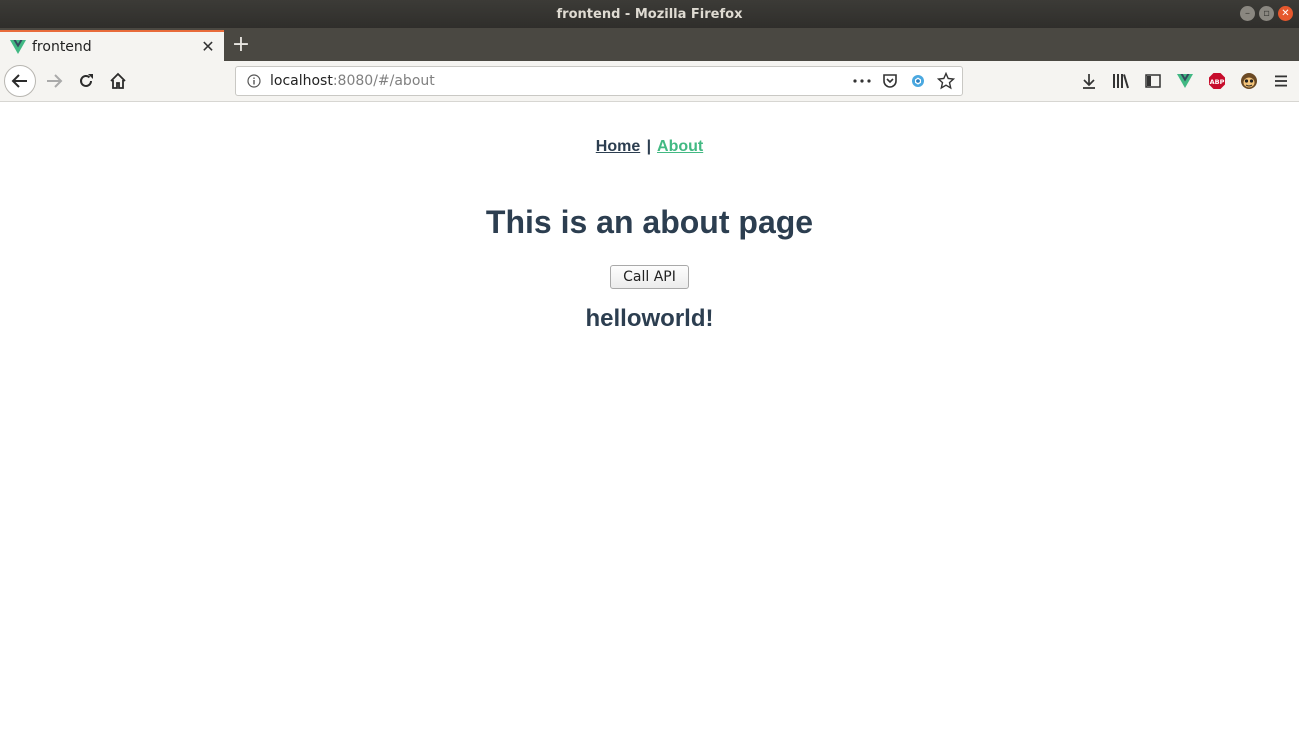  I want to click on home-button, so click(118, 81).